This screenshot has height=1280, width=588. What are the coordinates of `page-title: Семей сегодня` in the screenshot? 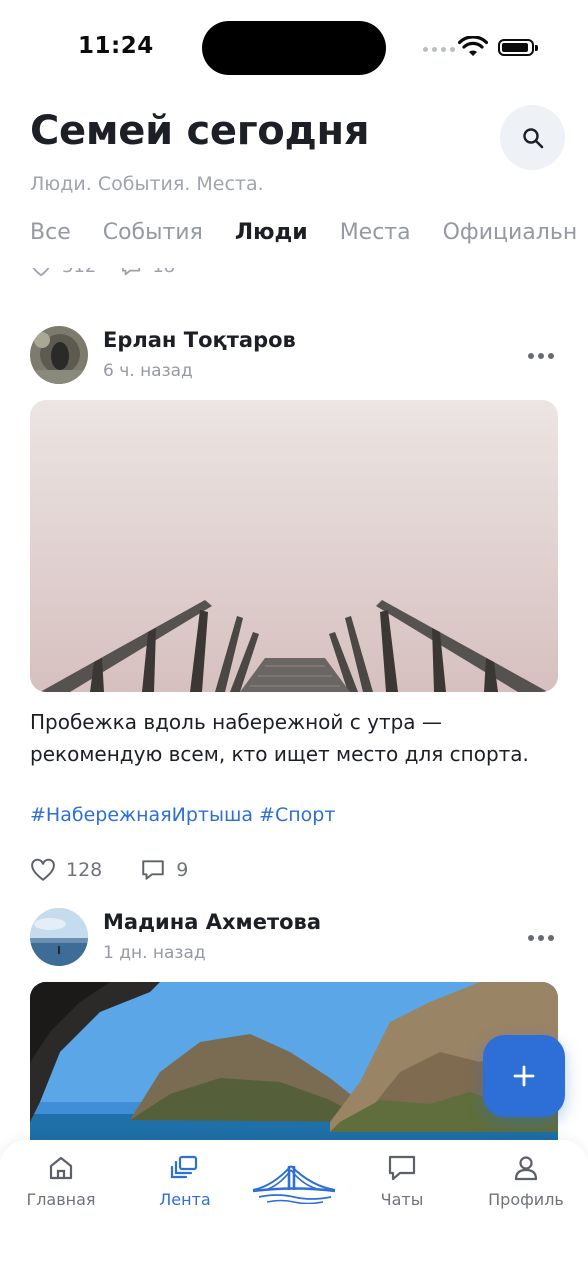 It's located at (200, 131).